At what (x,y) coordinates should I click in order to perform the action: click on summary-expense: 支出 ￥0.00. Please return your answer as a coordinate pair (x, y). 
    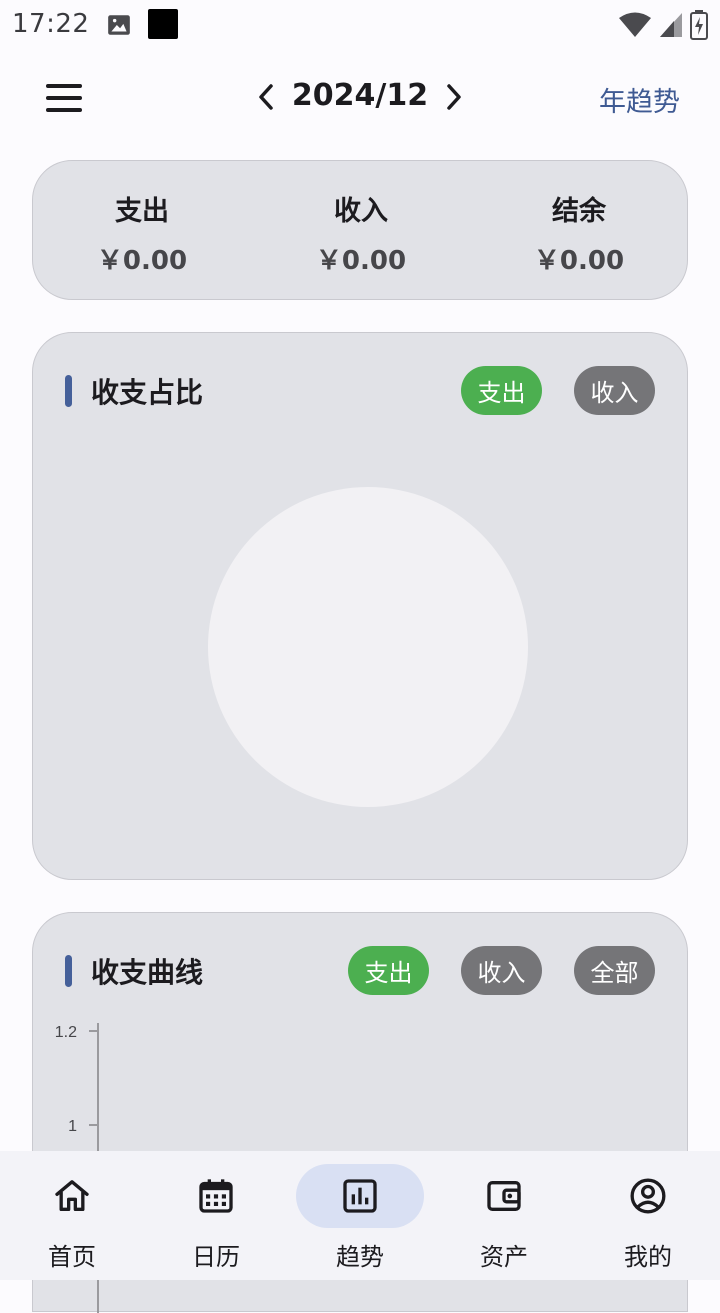
    Looking at the image, I should click on (142, 233).